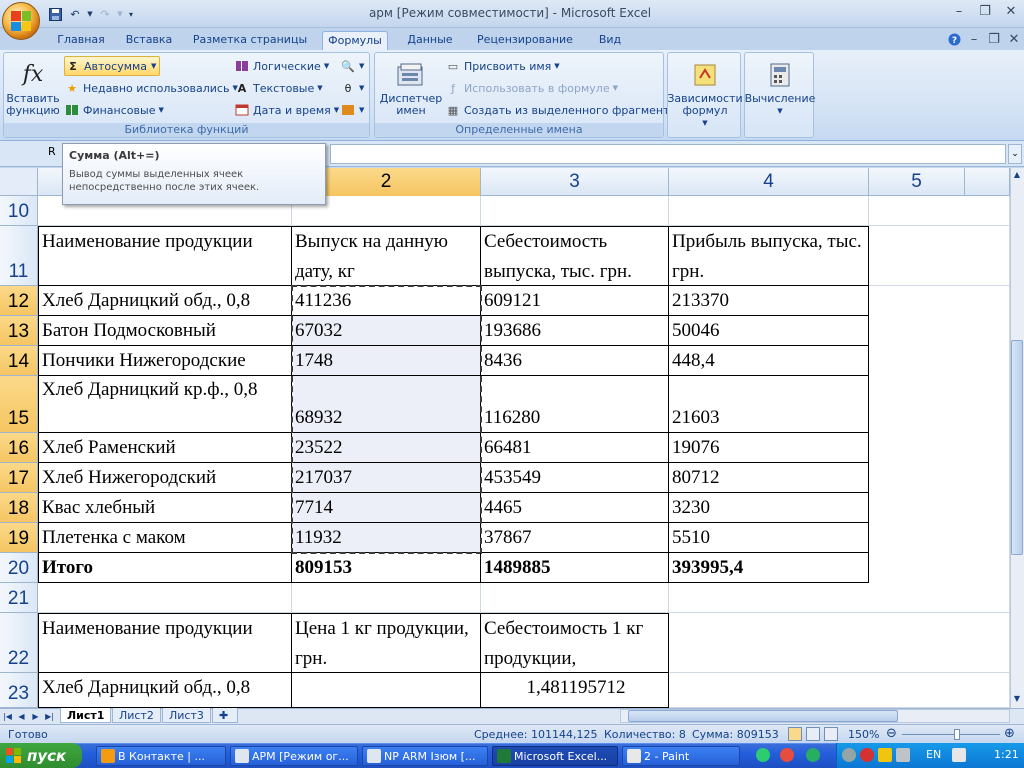 This screenshot has height=768, width=1024. Describe the element at coordinates (560, 110) in the screenshot. I see `create-from-selection-button: ▦ Создать из выделенного фрагмента` at that location.